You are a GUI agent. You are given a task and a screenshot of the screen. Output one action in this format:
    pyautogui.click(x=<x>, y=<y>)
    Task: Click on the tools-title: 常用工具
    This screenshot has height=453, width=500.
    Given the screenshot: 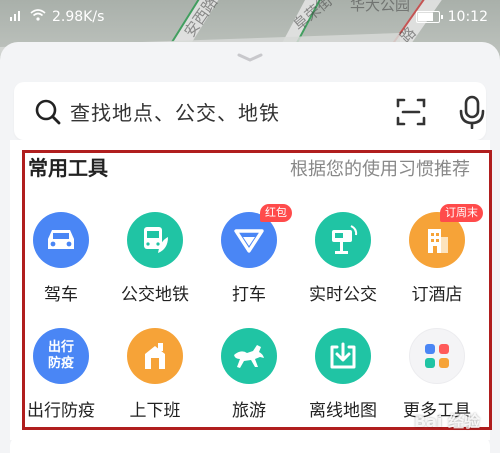 What is the action you would take?
    pyautogui.click(x=68, y=168)
    